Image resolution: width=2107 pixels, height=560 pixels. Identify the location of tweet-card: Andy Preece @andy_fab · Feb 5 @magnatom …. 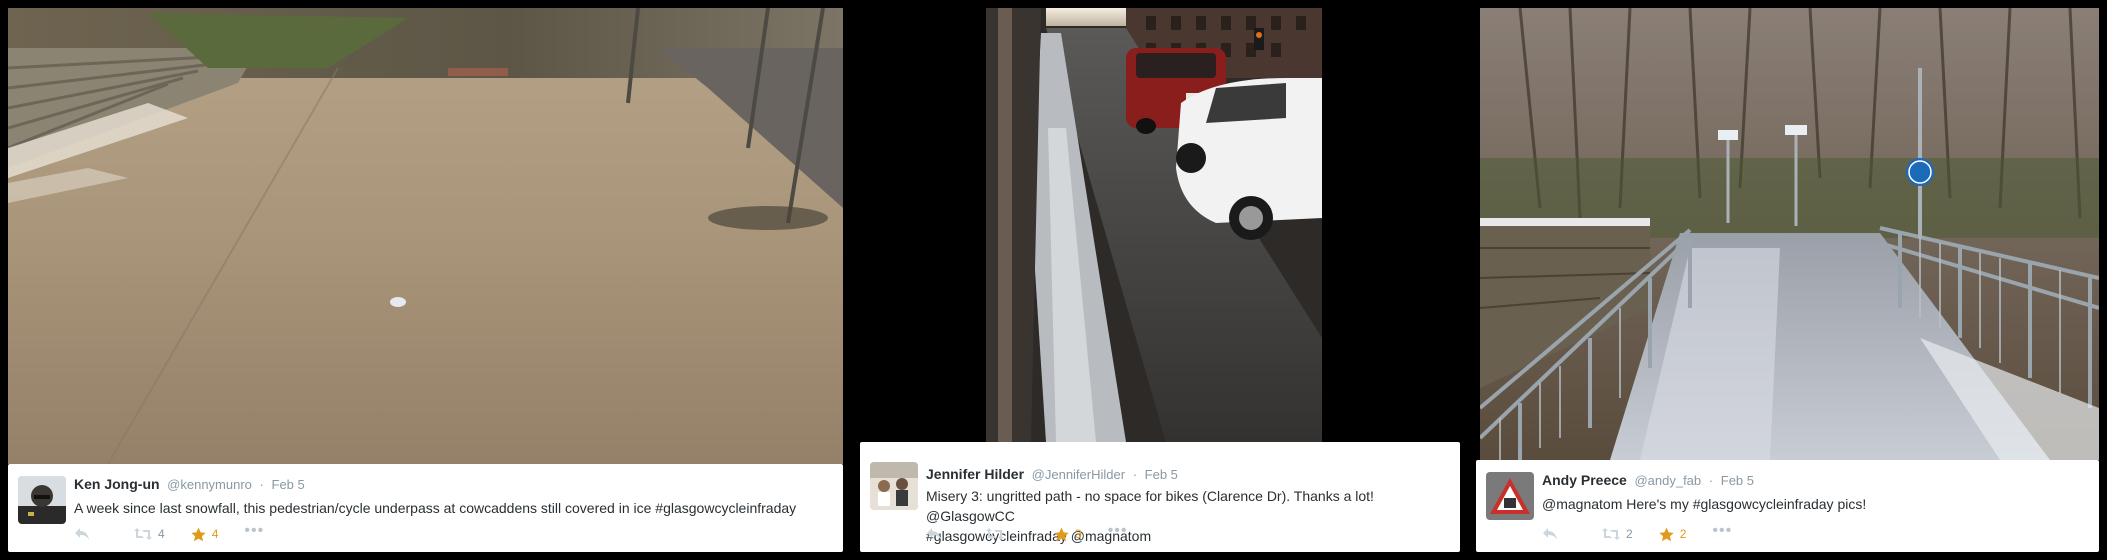
(1787, 506).